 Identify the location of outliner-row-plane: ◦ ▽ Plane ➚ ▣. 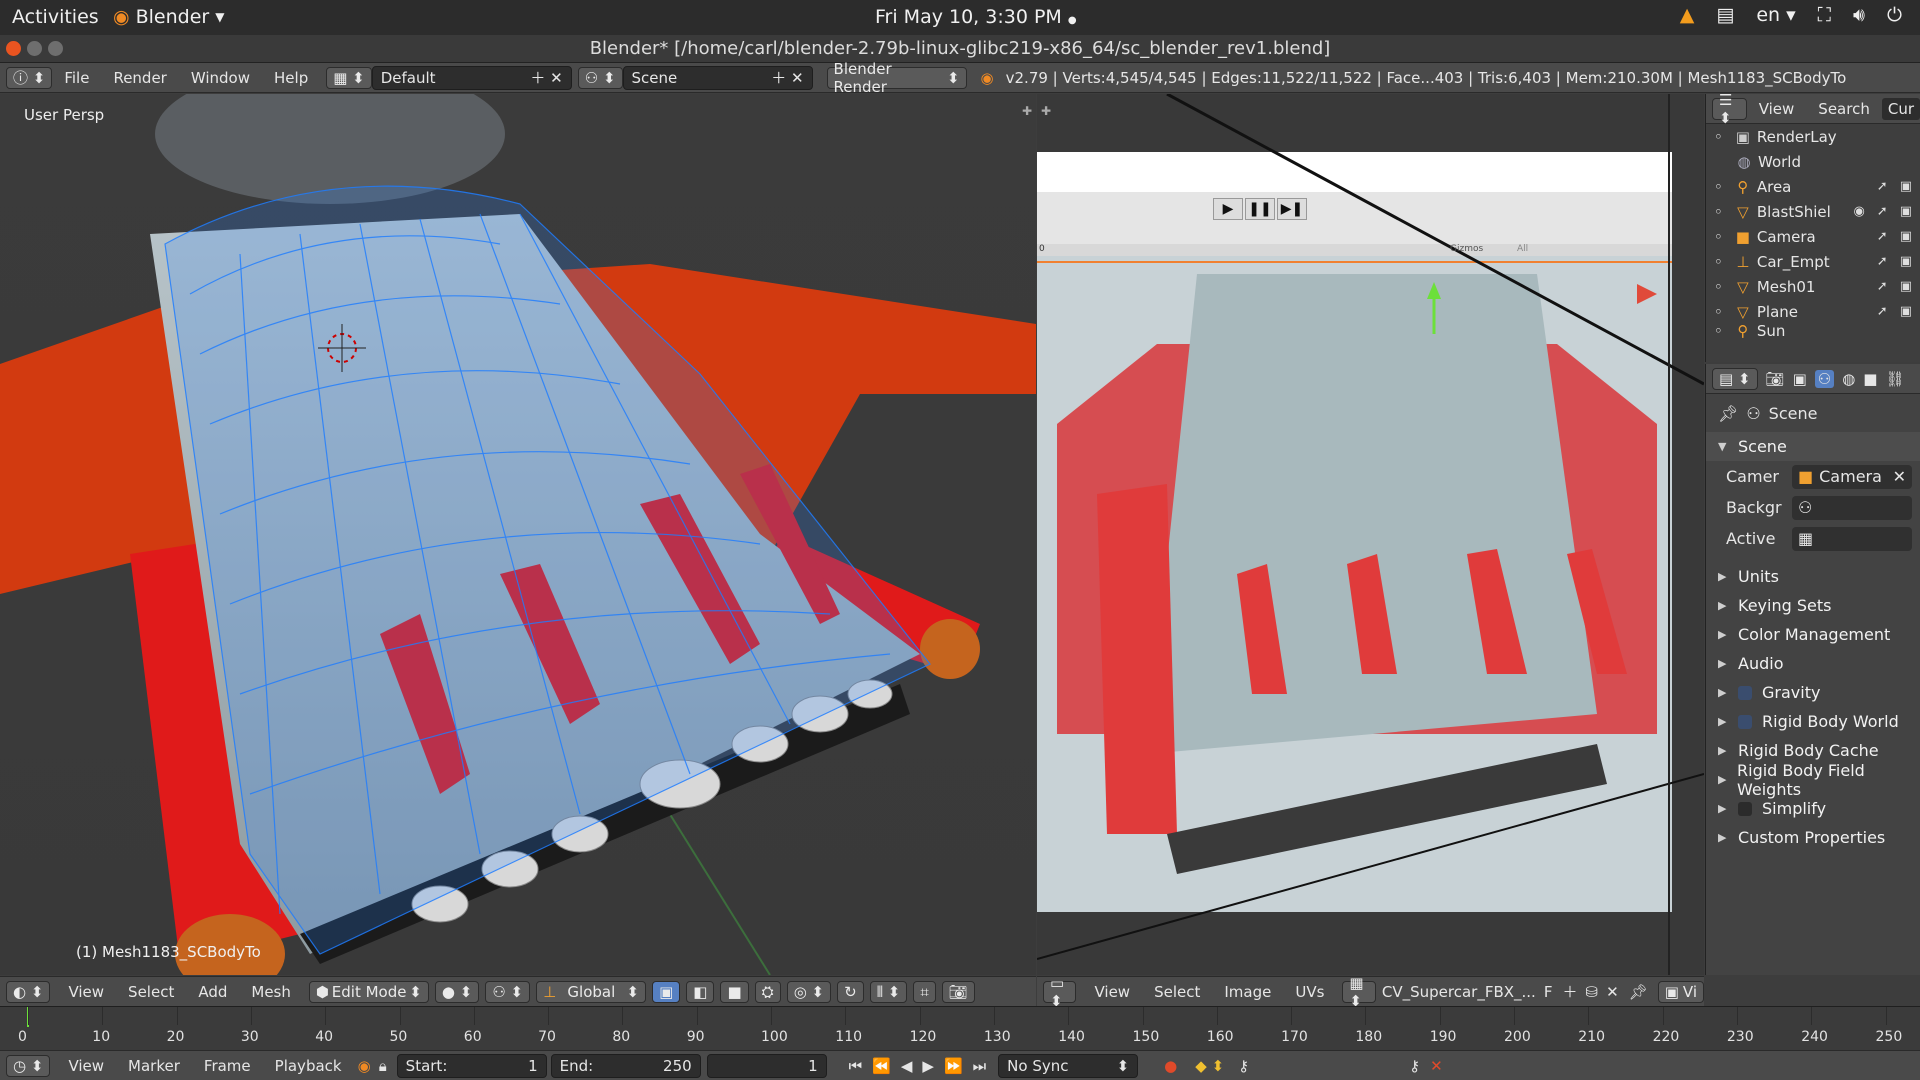
(1813, 311).